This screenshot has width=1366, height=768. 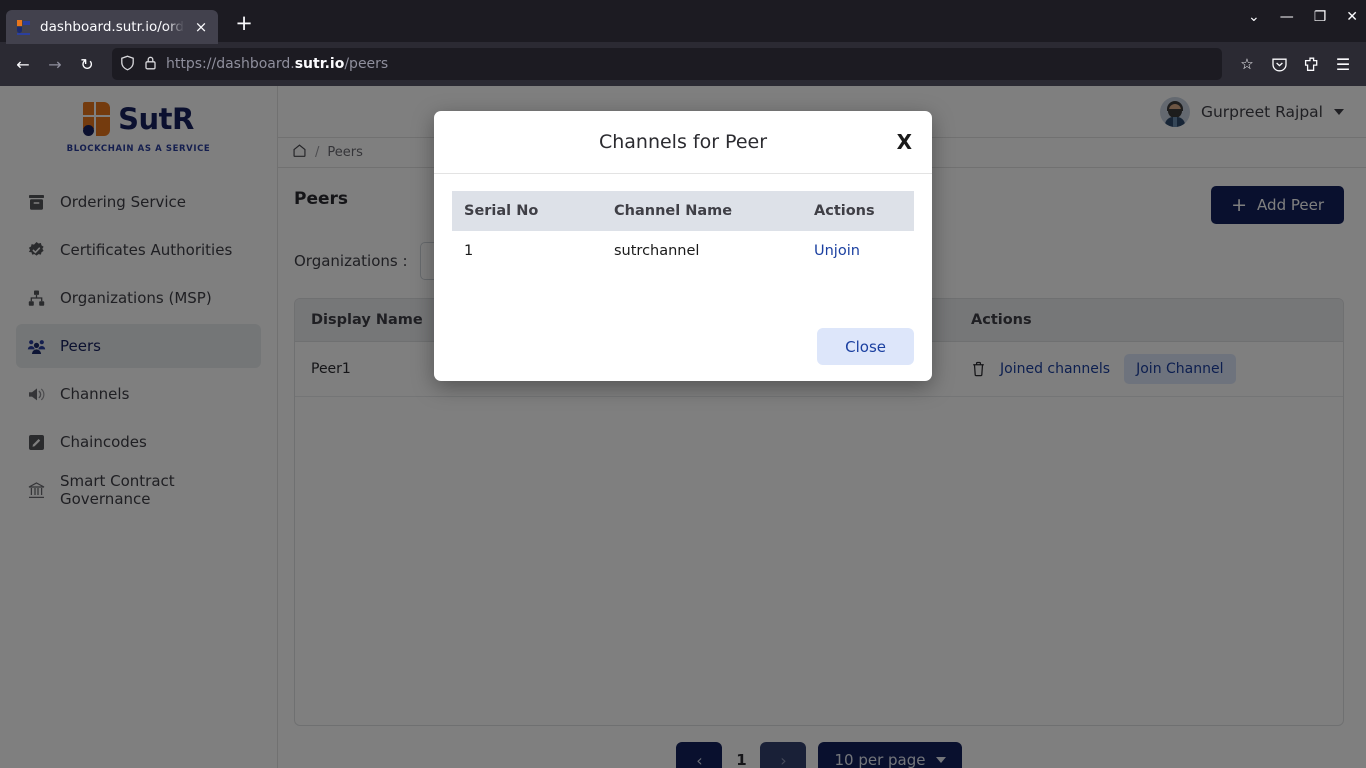 I want to click on window-controls: ⌄ — ❐ ✕, so click(x=1303, y=17).